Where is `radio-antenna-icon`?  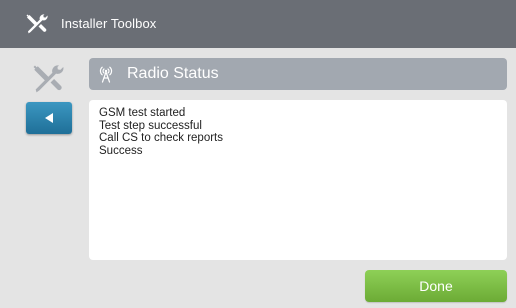 radio-antenna-icon is located at coordinates (106, 74).